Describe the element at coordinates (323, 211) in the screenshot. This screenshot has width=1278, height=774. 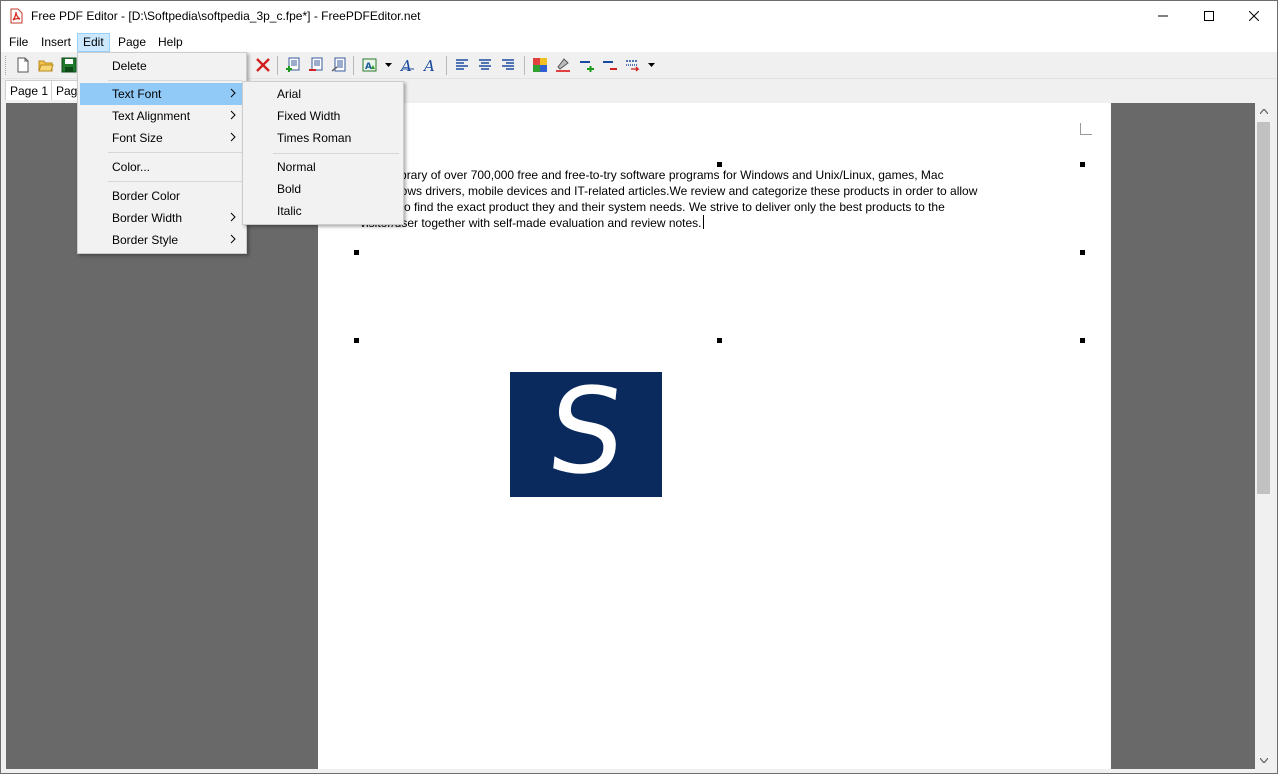
I see `font-style-italic: Italic` at that location.